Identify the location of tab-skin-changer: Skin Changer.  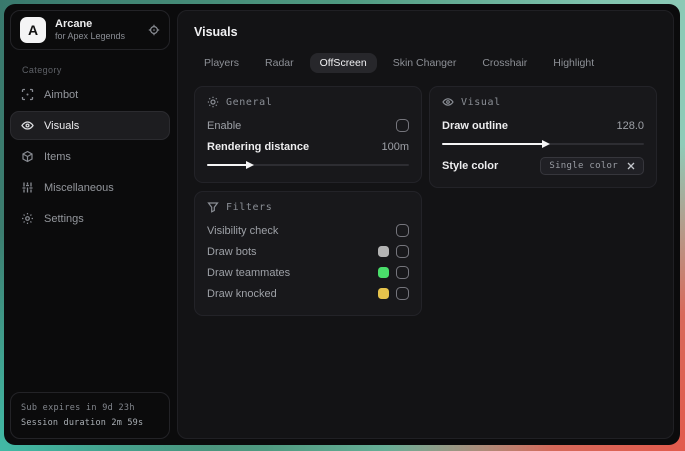
(425, 63).